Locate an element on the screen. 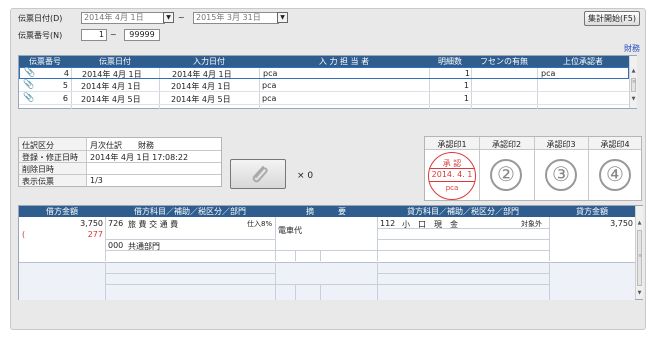  approval-header-3: 承認印3 is located at coordinates (561, 144).